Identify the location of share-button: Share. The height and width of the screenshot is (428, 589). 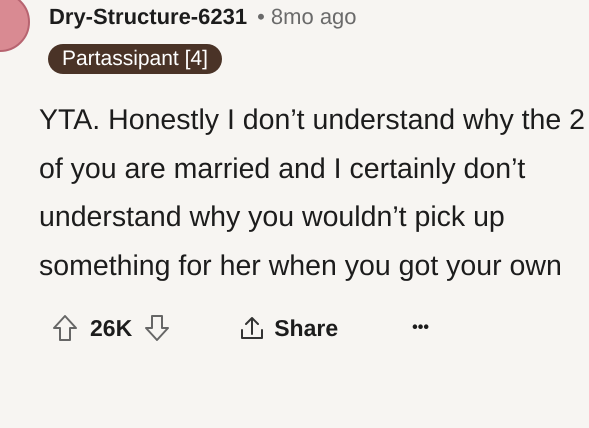
(288, 328).